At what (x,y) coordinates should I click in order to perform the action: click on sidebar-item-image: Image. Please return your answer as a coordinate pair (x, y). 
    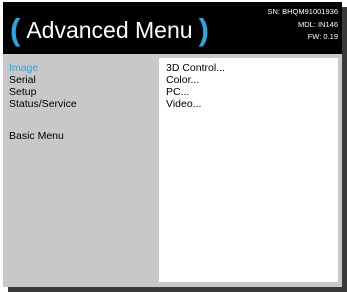
    Looking at the image, I should click on (23, 68).